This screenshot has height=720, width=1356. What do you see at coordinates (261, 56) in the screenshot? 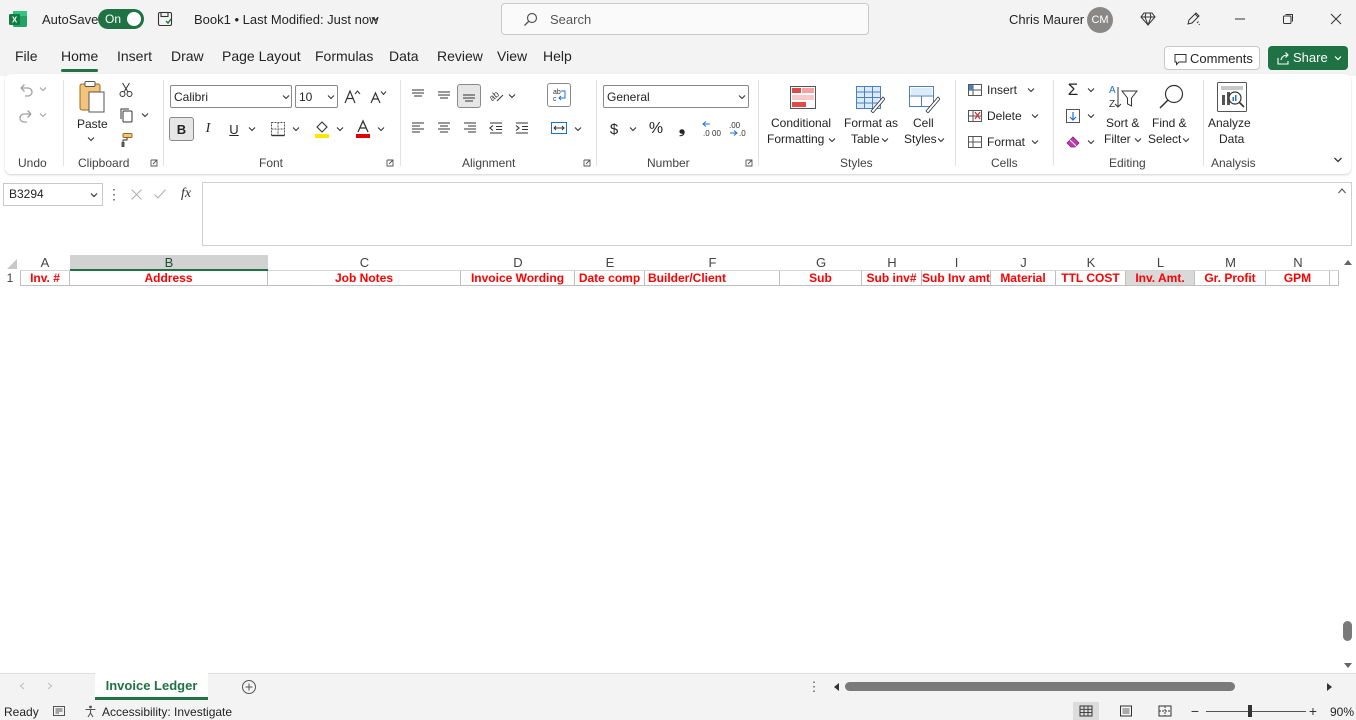
I see `tab-page-layout: Page Layout` at bounding box center [261, 56].